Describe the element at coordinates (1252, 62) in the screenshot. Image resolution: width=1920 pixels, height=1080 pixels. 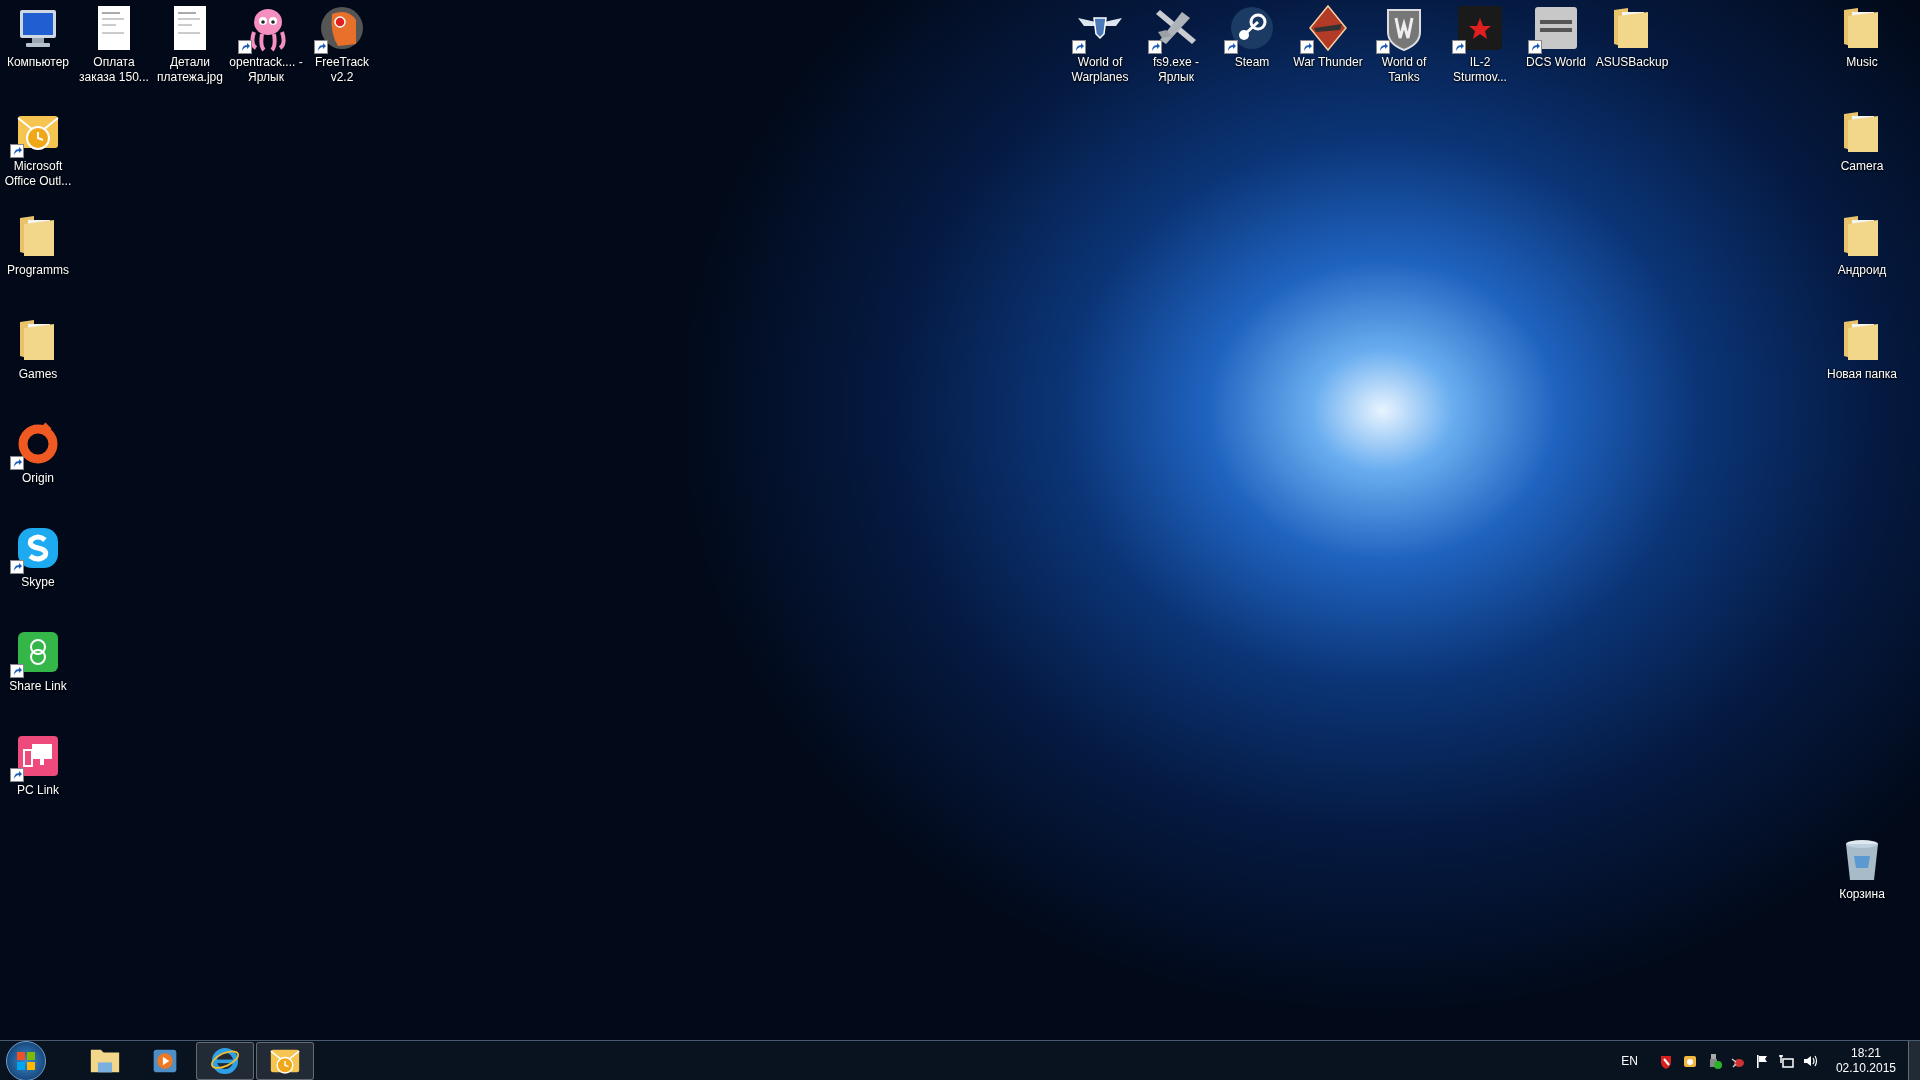
I see `icon-label: Steam` at that location.